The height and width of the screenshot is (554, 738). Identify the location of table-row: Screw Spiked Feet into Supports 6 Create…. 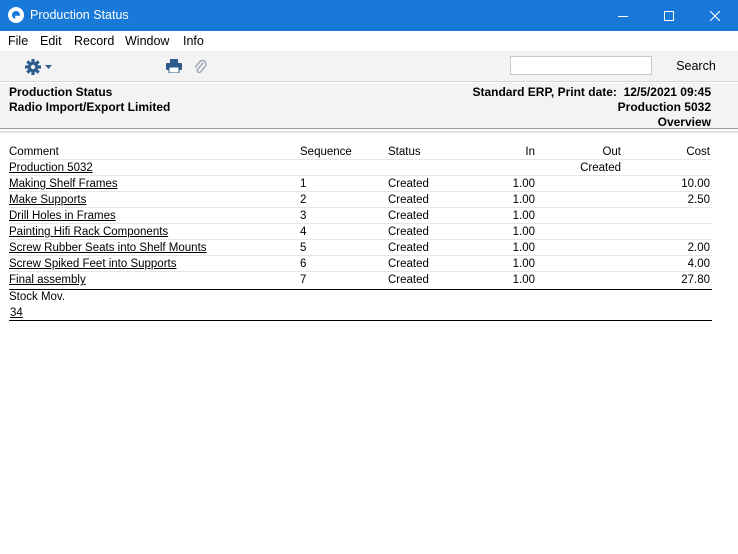
(360, 264).